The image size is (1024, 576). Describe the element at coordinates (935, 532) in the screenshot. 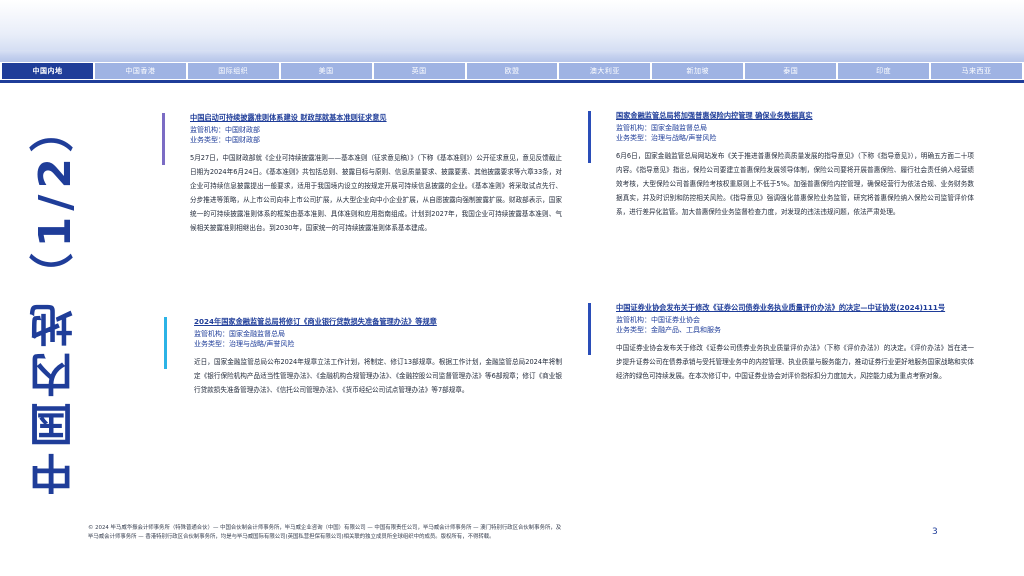

I see `page-number: 3` at that location.